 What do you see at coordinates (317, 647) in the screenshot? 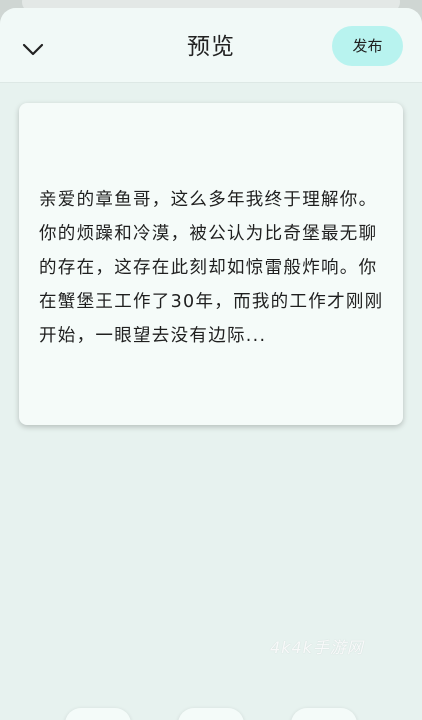
I see `watermark-text: 4k4k手游网` at bounding box center [317, 647].